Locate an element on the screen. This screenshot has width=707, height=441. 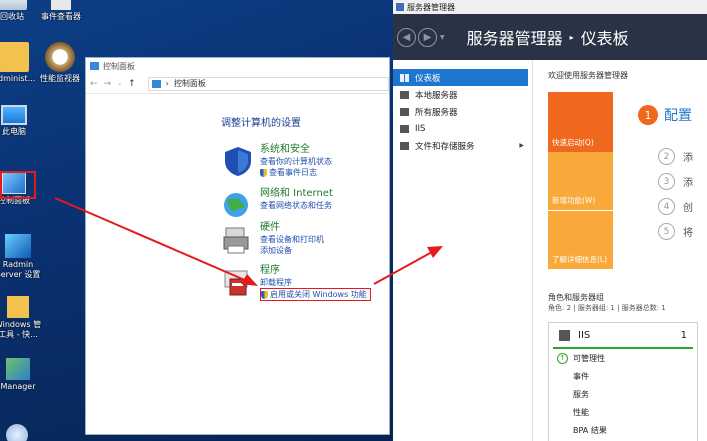
tile-whats-new: 新增功能(W) is located at coordinates (580, 181).